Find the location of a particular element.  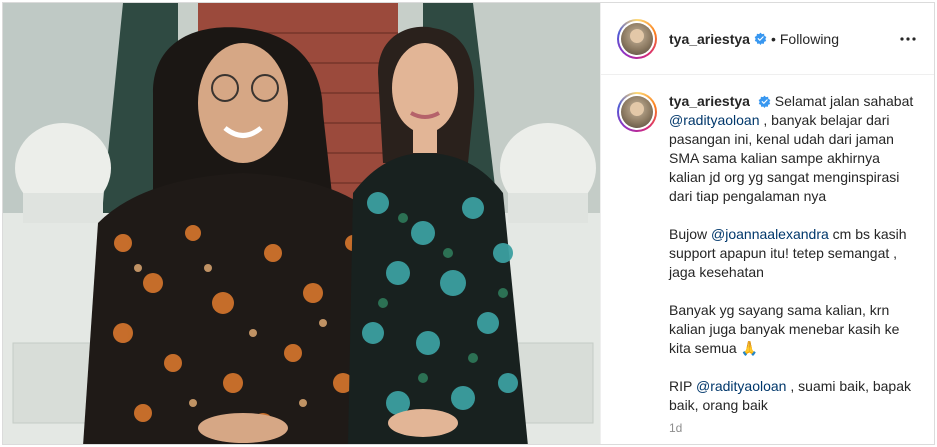

post-timestamp: 1d is located at coordinates (675, 428).